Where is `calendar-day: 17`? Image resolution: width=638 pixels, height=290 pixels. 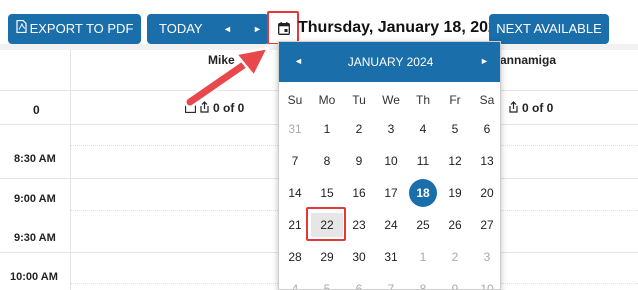
calendar-day: 17 is located at coordinates (391, 193).